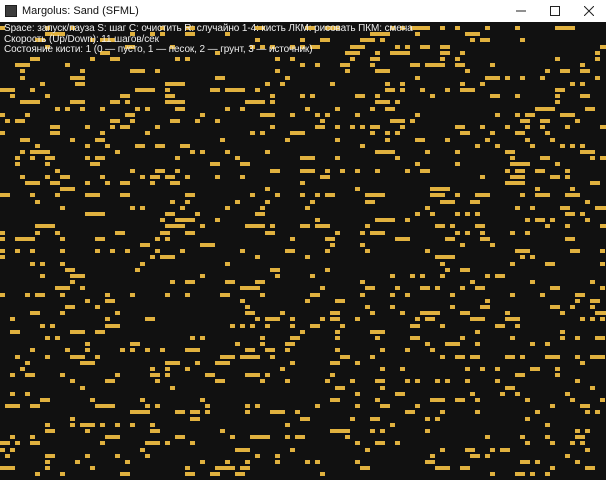 The height and width of the screenshot is (480, 606). Describe the element at coordinates (521, 11) in the screenshot. I see `minimize-button` at that location.